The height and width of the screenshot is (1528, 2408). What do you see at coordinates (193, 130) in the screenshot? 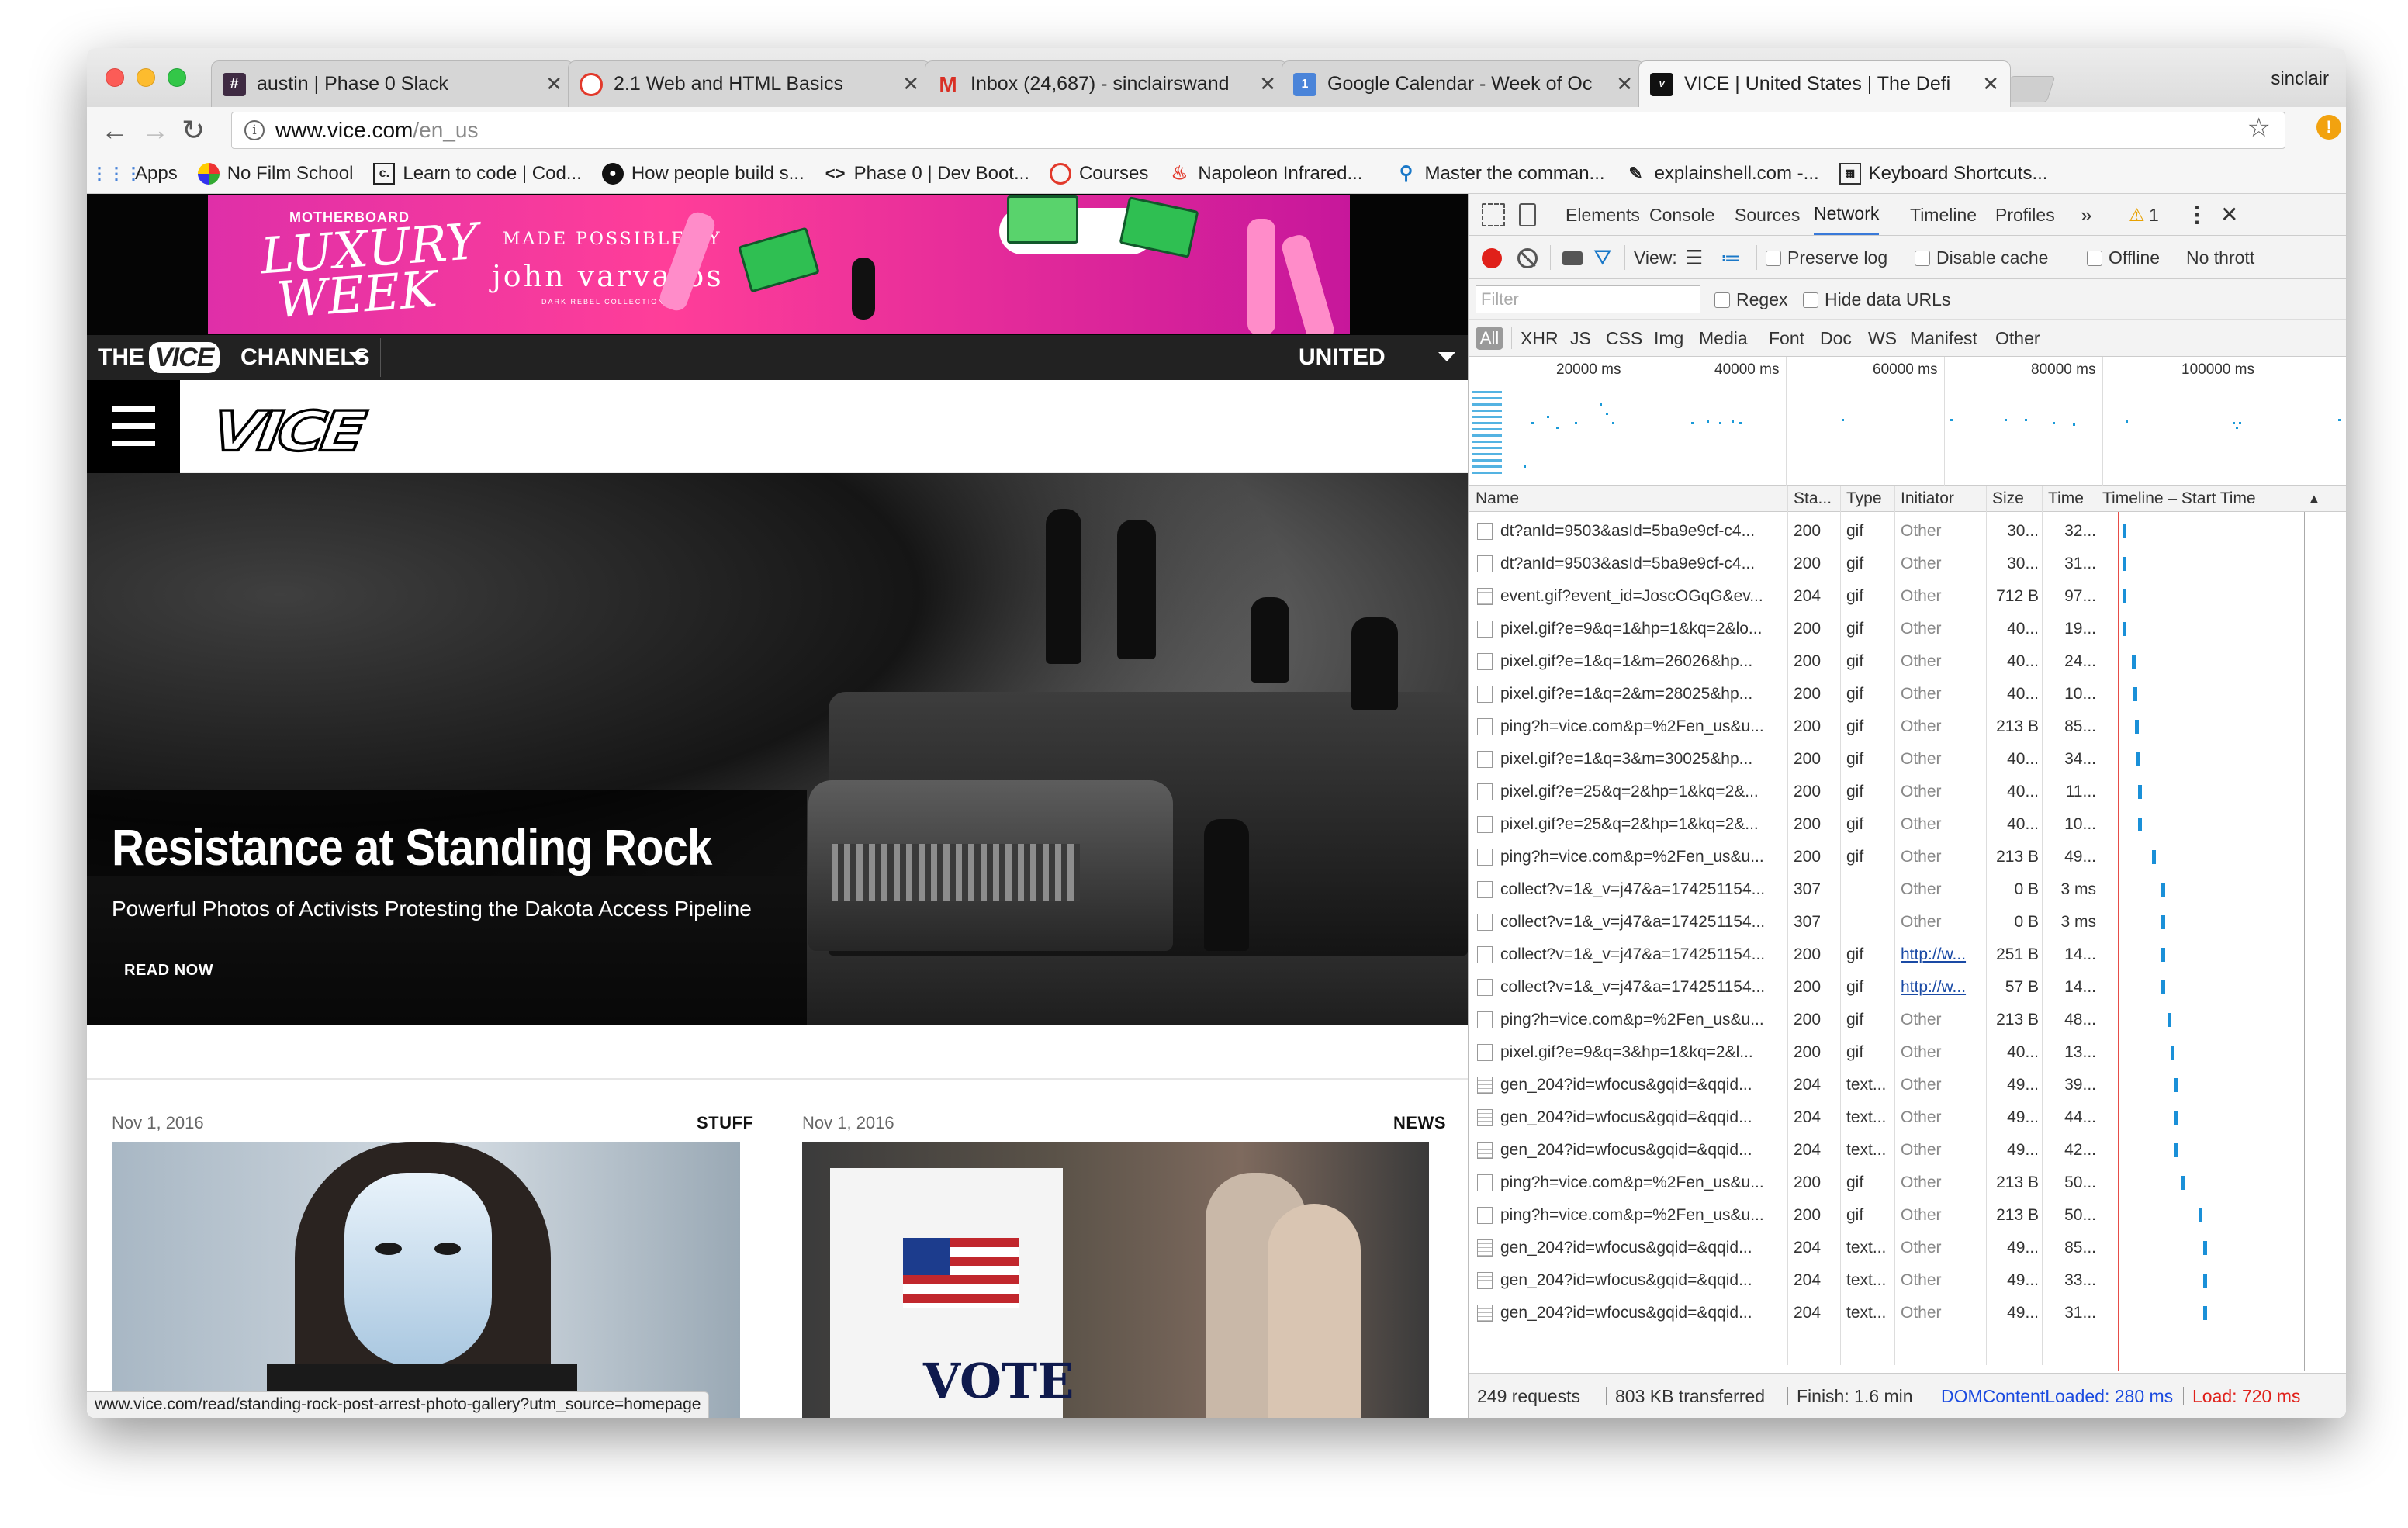
I see `reload-icon: ↻` at bounding box center [193, 130].